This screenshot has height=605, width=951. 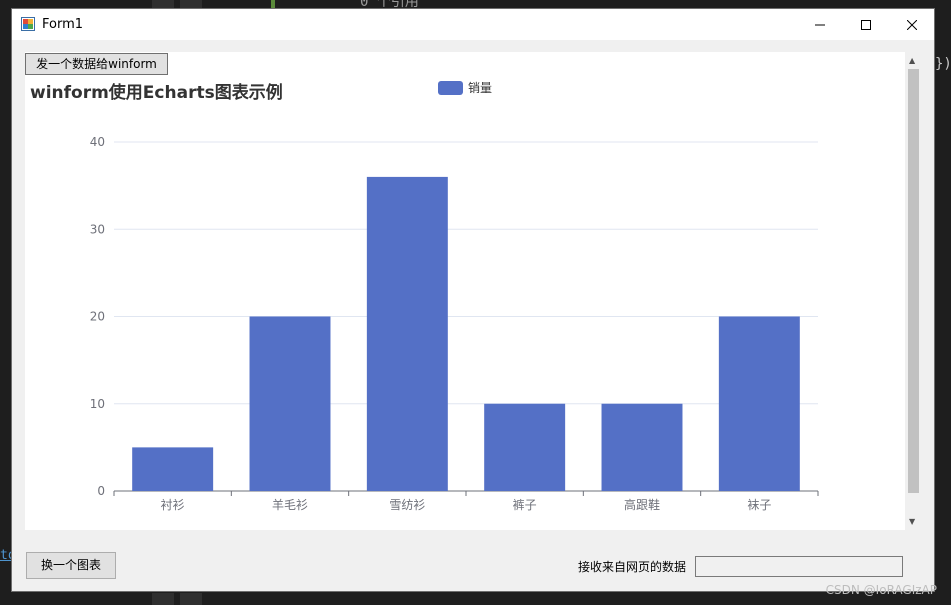 What do you see at coordinates (173, 505) in the screenshot?
I see `x-tick-label: 衬衫` at bounding box center [173, 505].